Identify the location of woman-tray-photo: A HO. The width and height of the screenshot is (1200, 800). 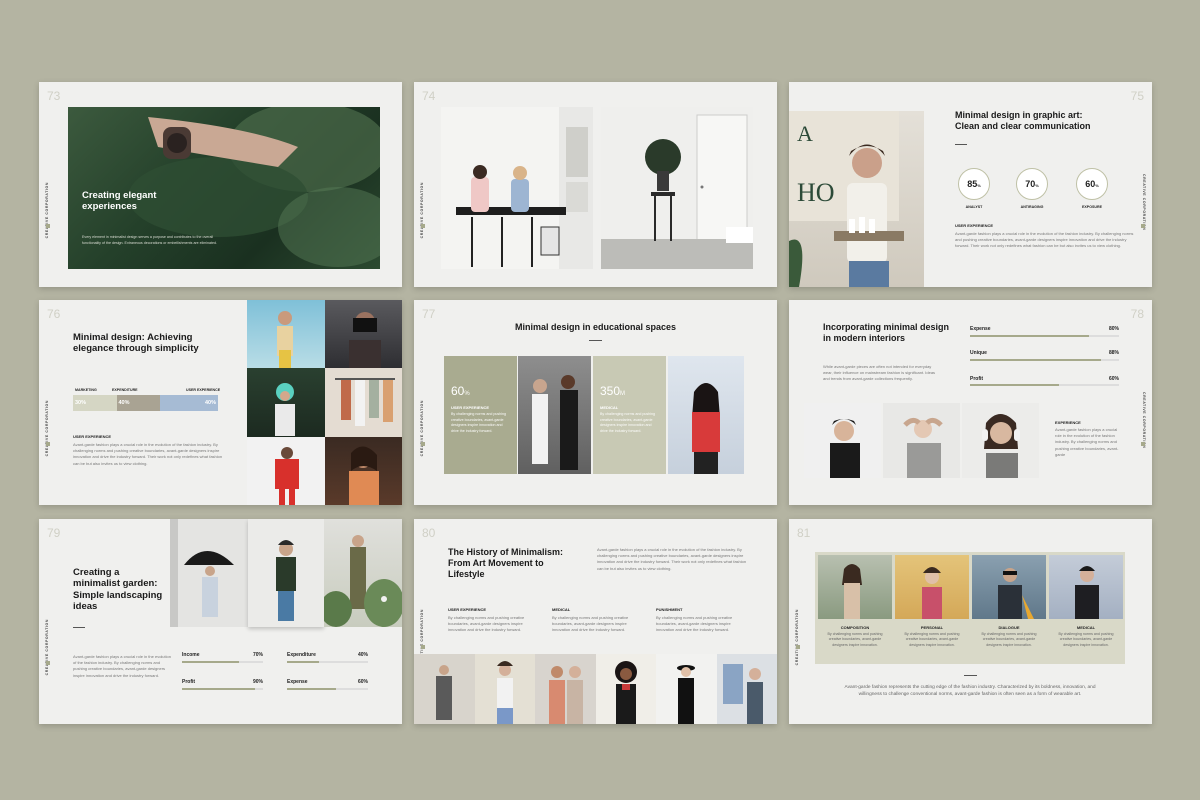
(856, 199).